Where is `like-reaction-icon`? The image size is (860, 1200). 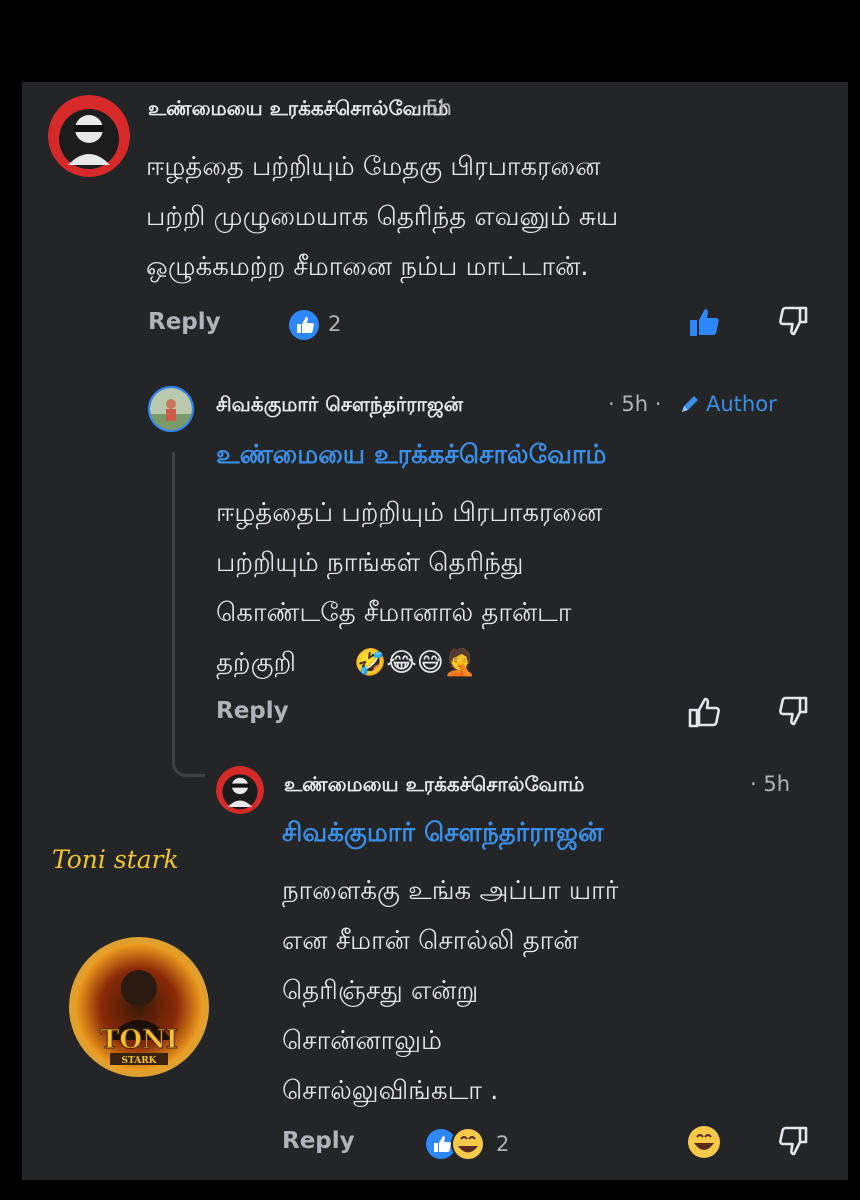
like-reaction-icon is located at coordinates (304, 327).